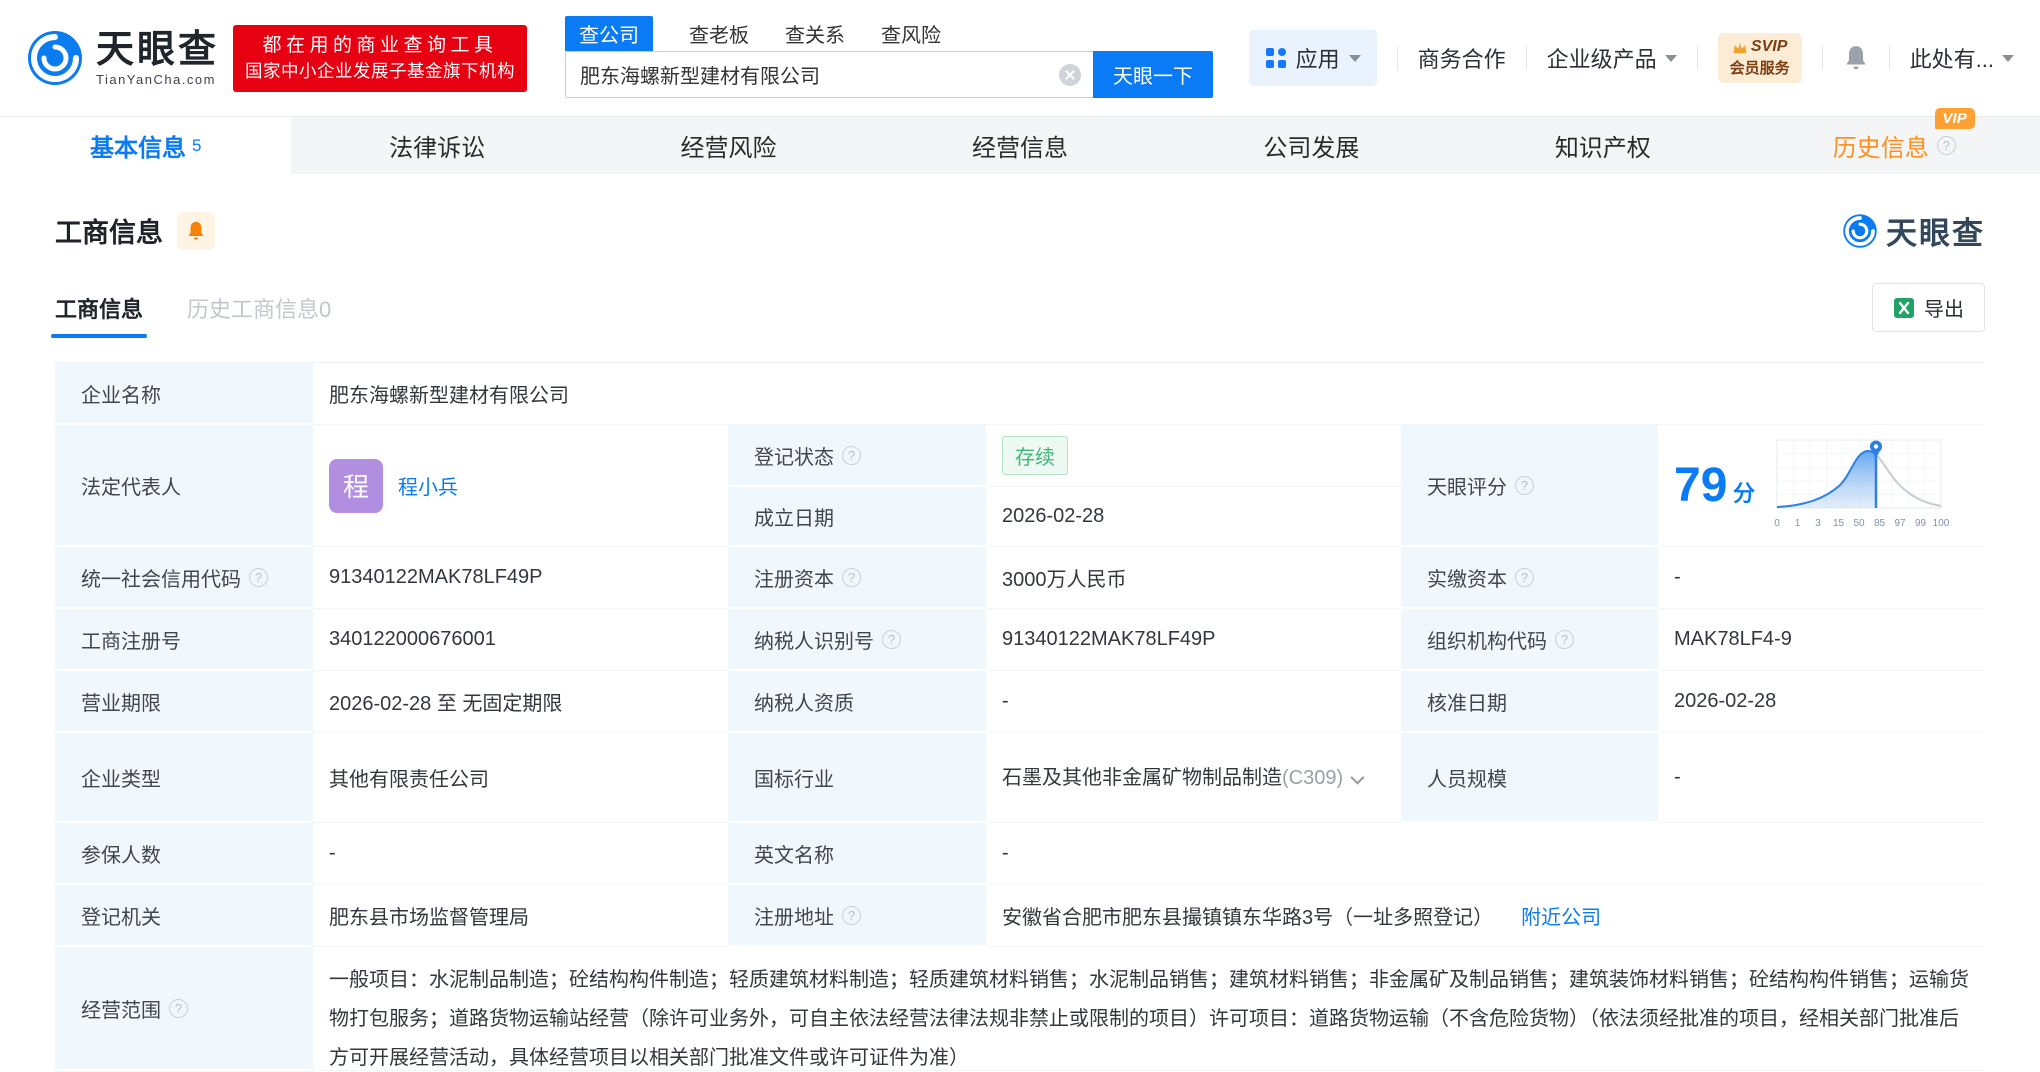 This screenshot has width=2040, height=1072. I want to click on bell-icon, so click(196, 230).